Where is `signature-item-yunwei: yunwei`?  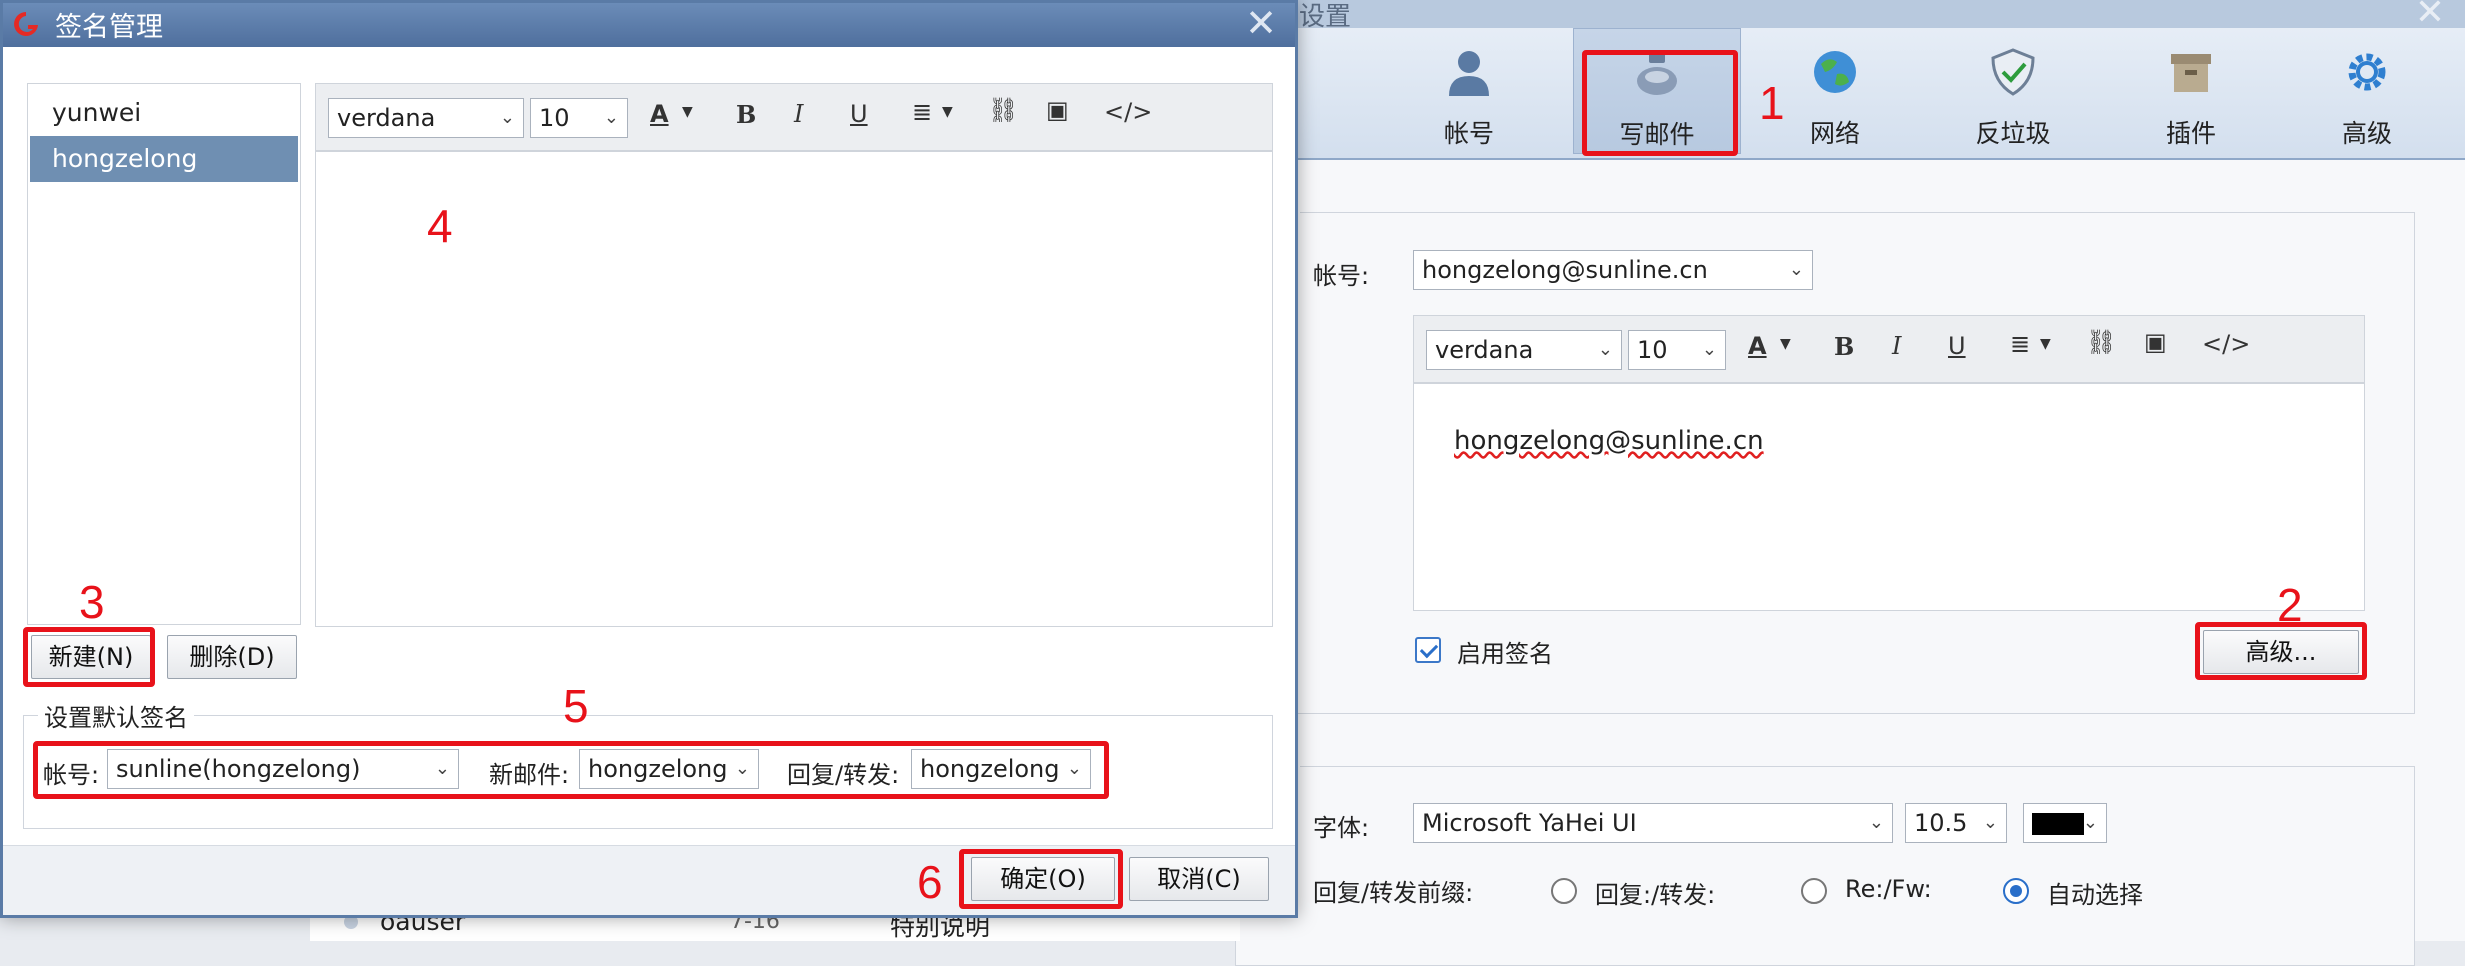
signature-item-yunwei: yunwei is located at coordinates (164, 113).